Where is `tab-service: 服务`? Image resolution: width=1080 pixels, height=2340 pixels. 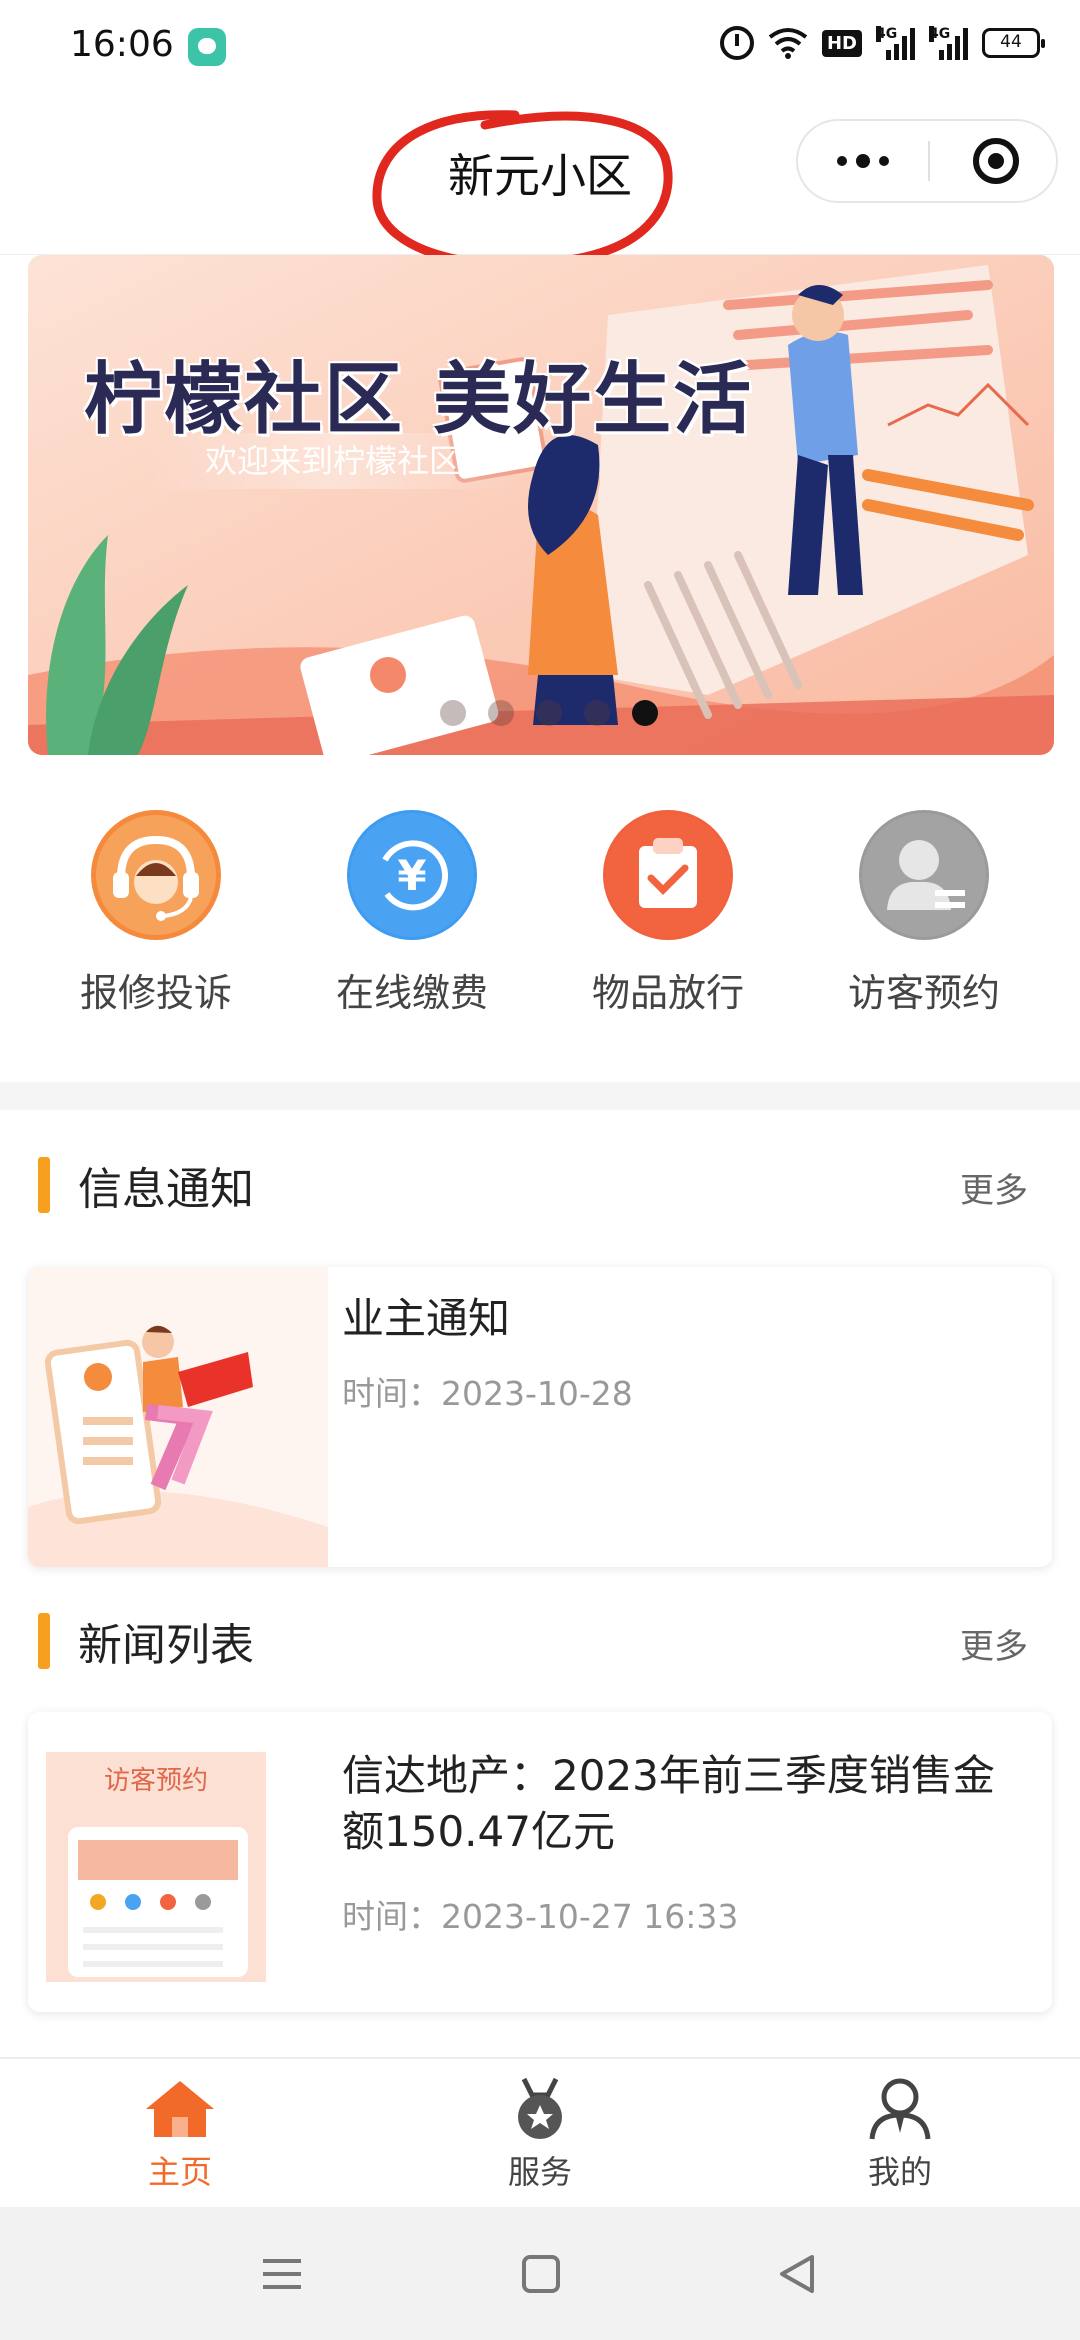
tab-service: 服务 is located at coordinates (540, 2135).